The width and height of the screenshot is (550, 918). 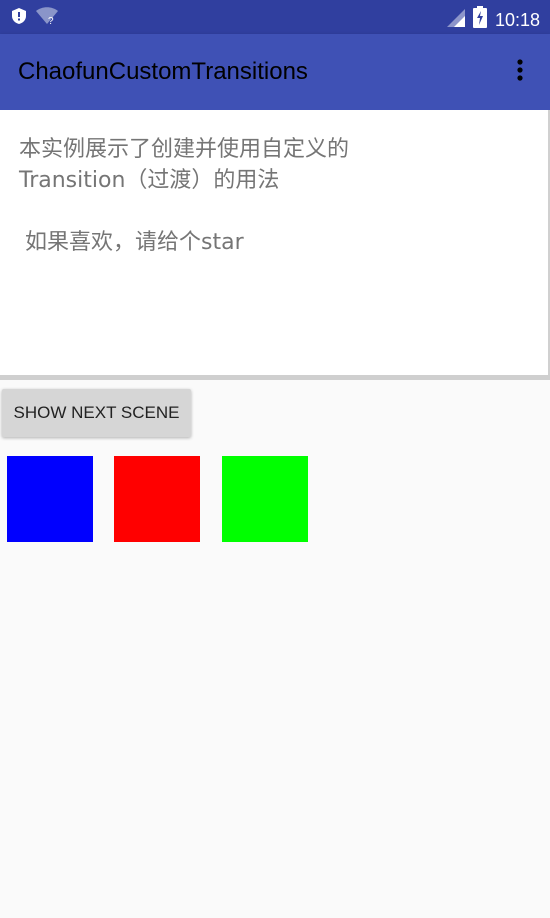 What do you see at coordinates (35, 18) in the screenshot?
I see `status-left-icons: ?` at bounding box center [35, 18].